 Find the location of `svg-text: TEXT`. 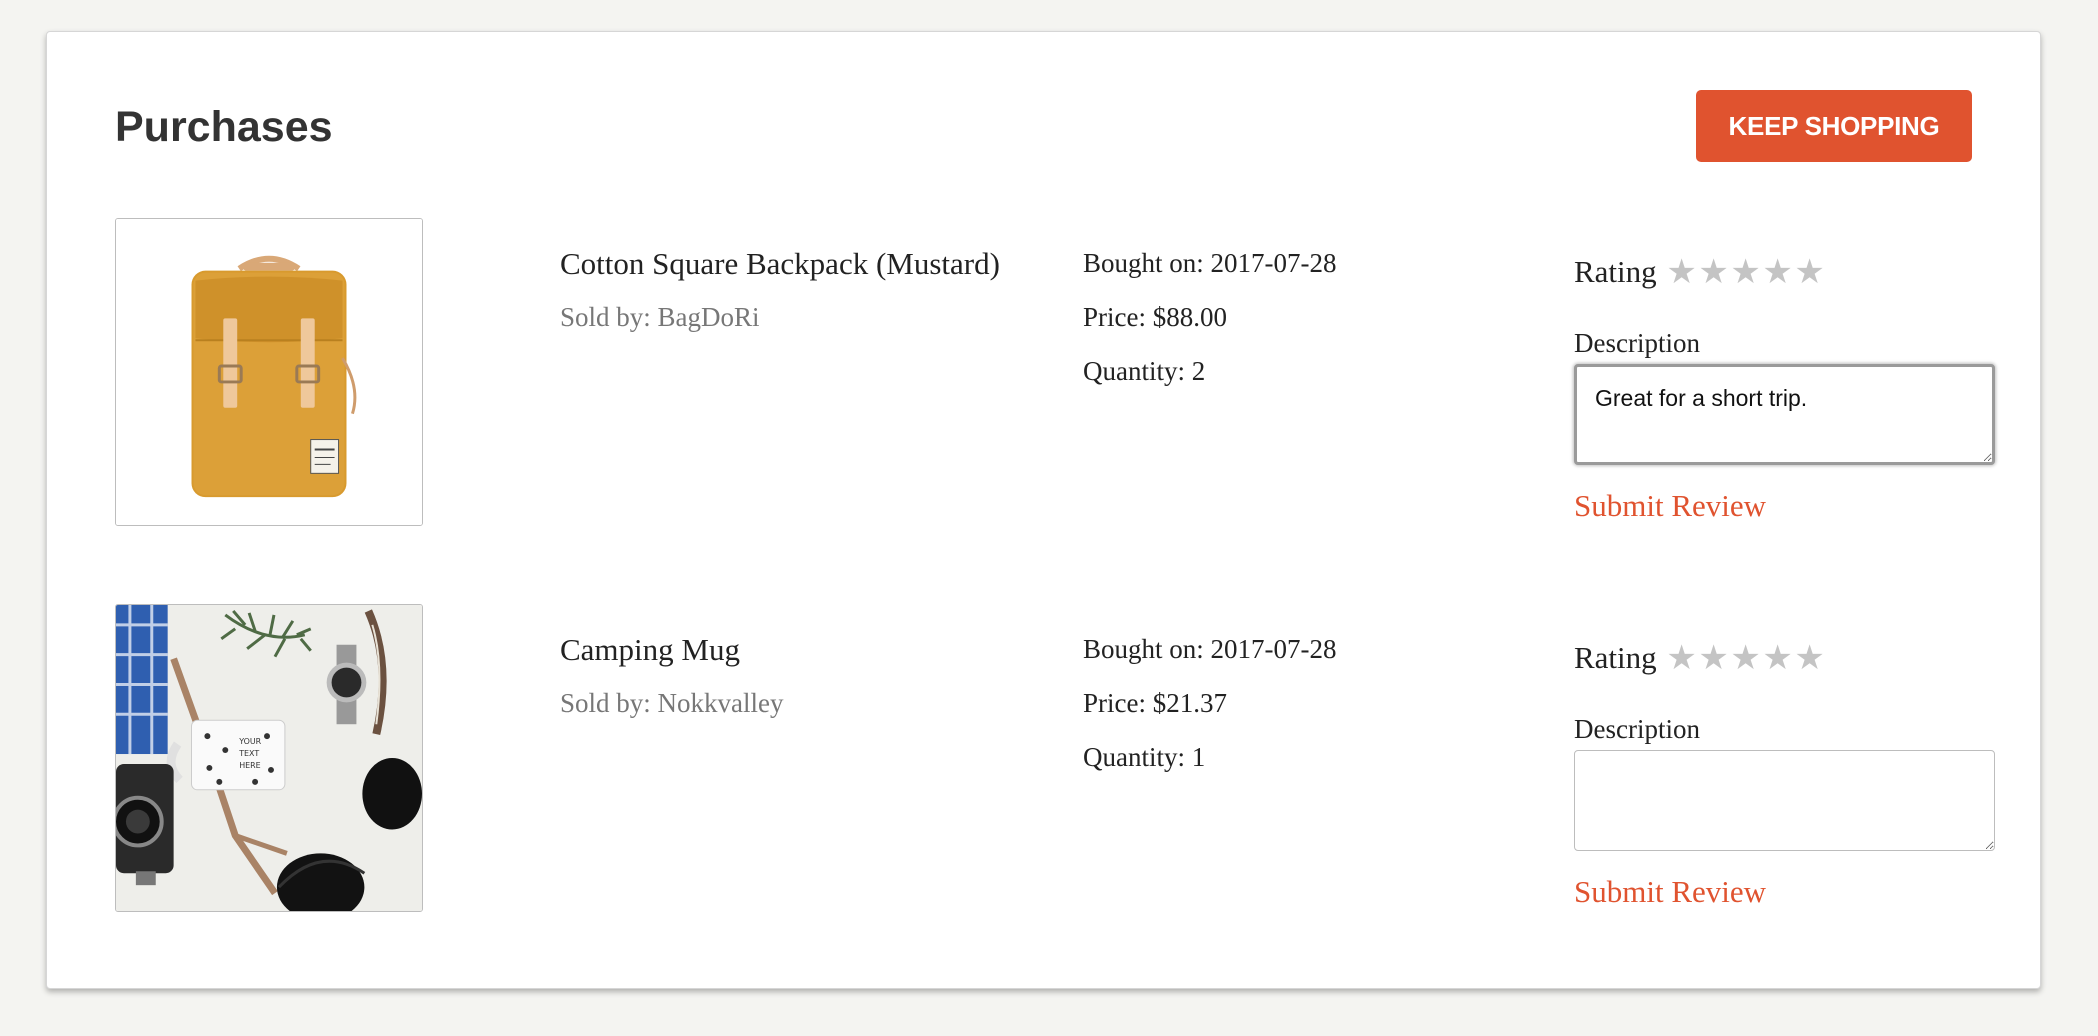

svg-text: TEXT is located at coordinates (248, 753).